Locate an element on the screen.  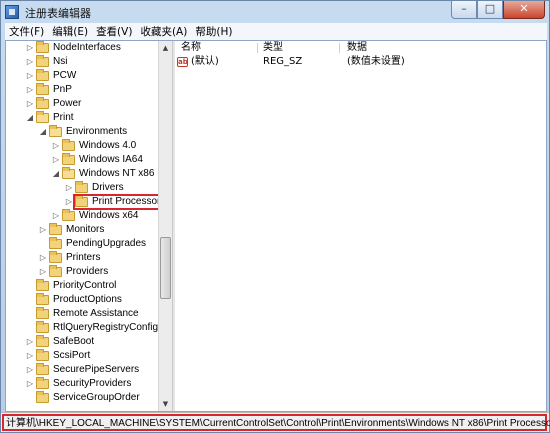
tree-node: ▷ Windows IA64 is located at coordinates (82, 160).